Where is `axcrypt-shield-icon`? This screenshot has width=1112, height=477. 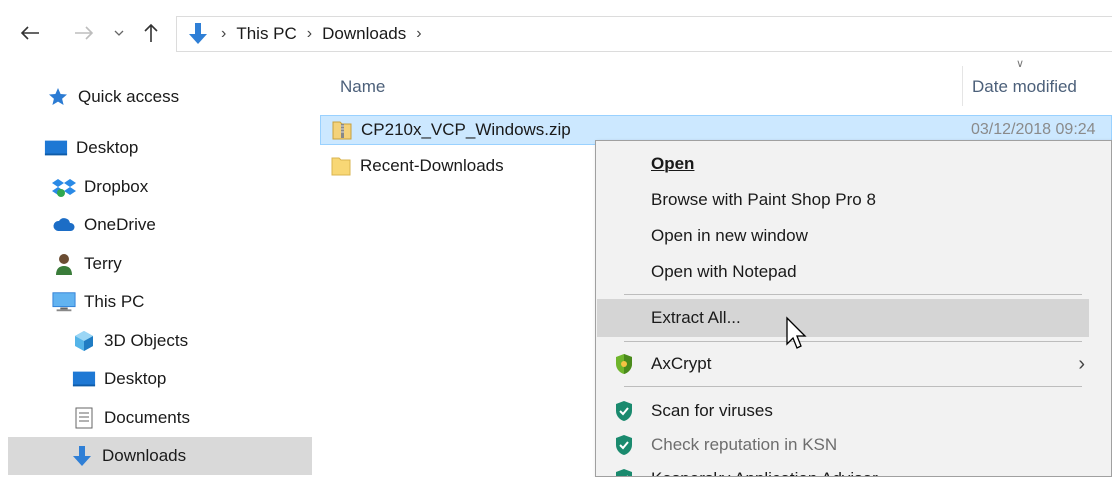
axcrypt-shield-icon is located at coordinates (624, 364).